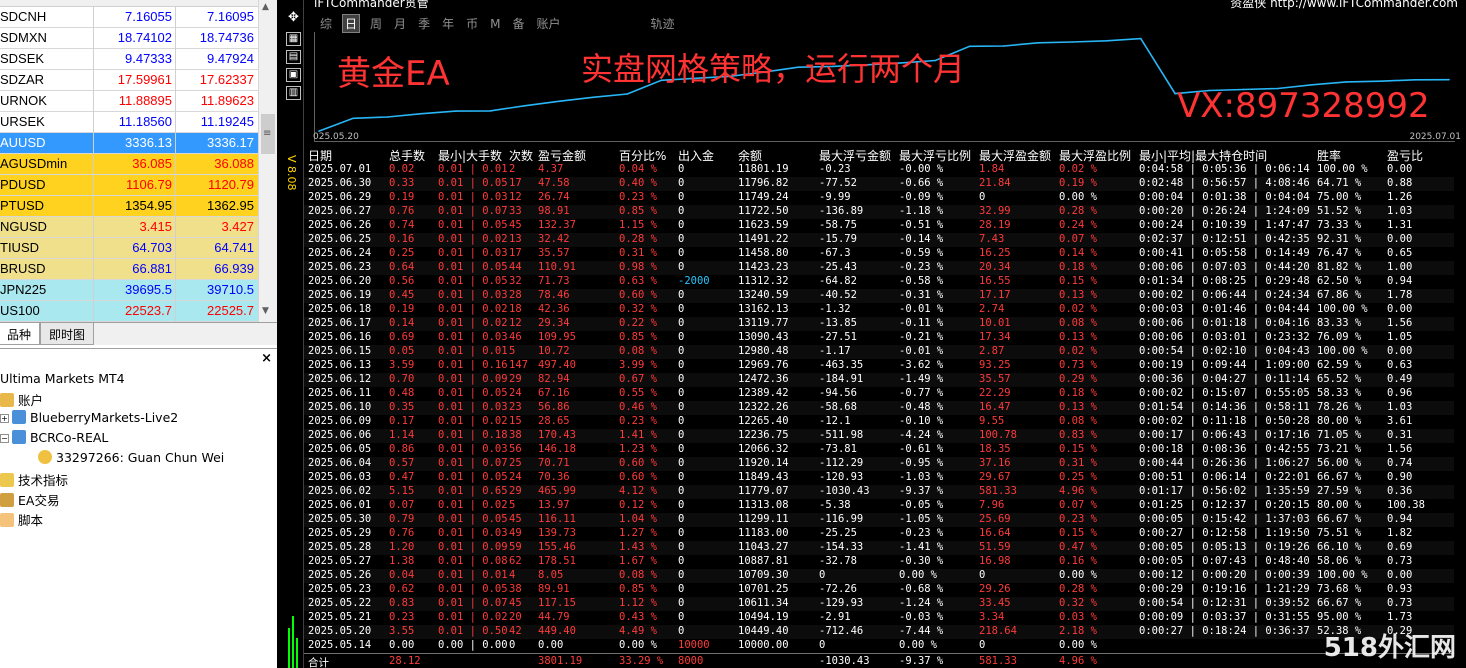 This screenshot has height=668, width=1466. Describe the element at coordinates (62, 378) in the screenshot. I see `nav-root: Ultima Markets MT4` at that location.